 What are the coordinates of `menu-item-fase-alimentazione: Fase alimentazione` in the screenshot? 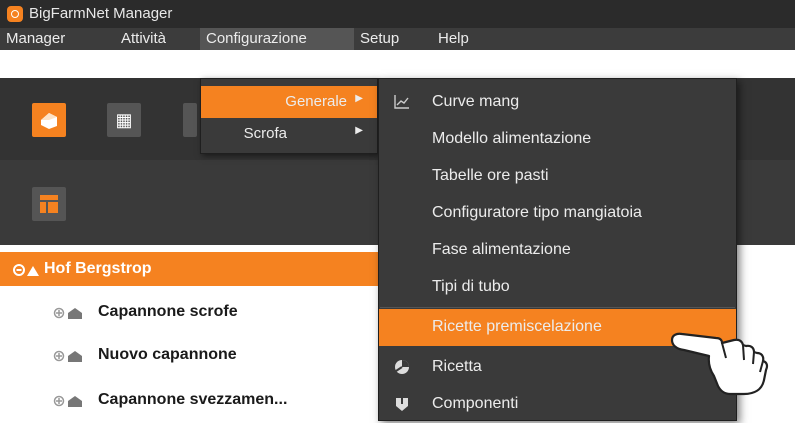 It's located at (557, 250).